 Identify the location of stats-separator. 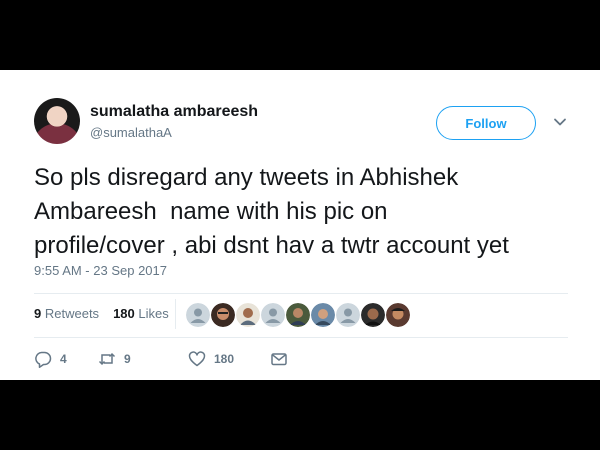
(175, 314).